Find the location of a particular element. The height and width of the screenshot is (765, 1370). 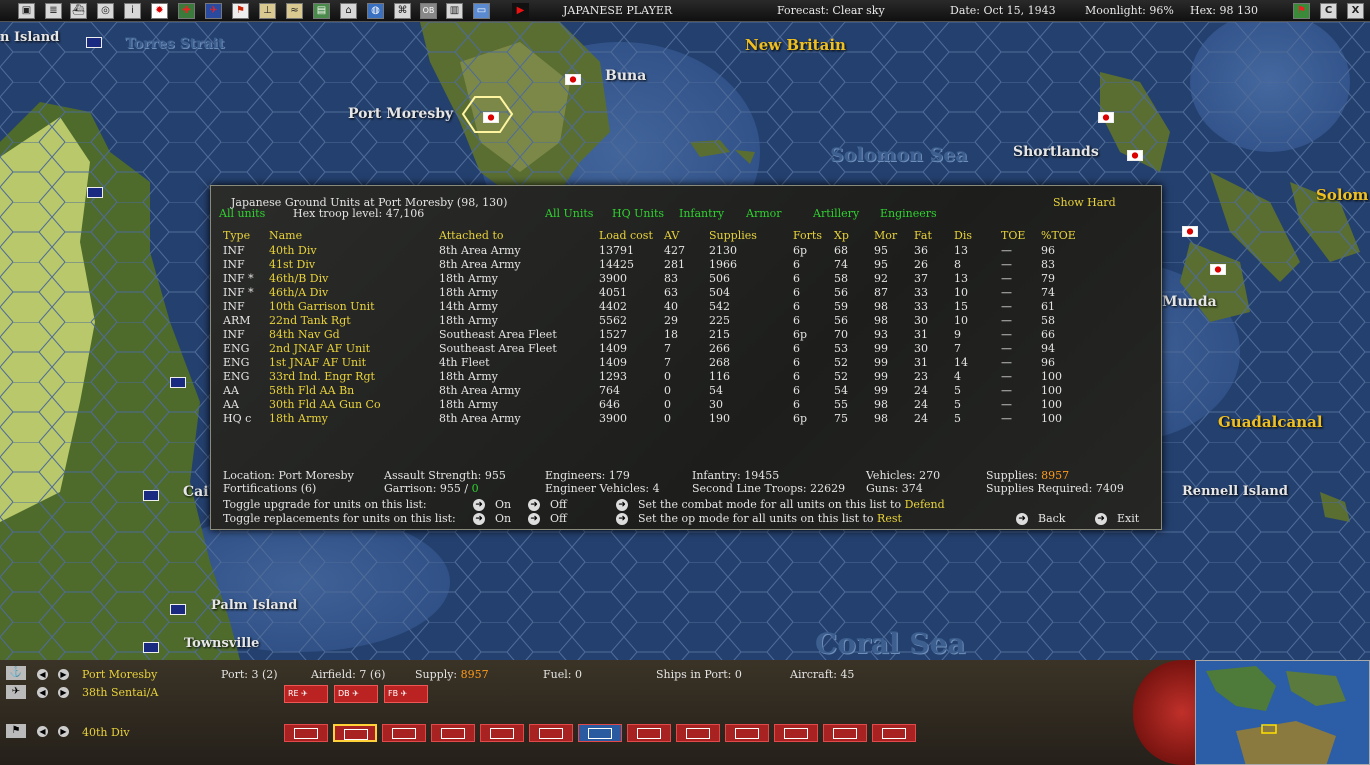

filter-hq-units: HQ Units is located at coordinates (638, 214).